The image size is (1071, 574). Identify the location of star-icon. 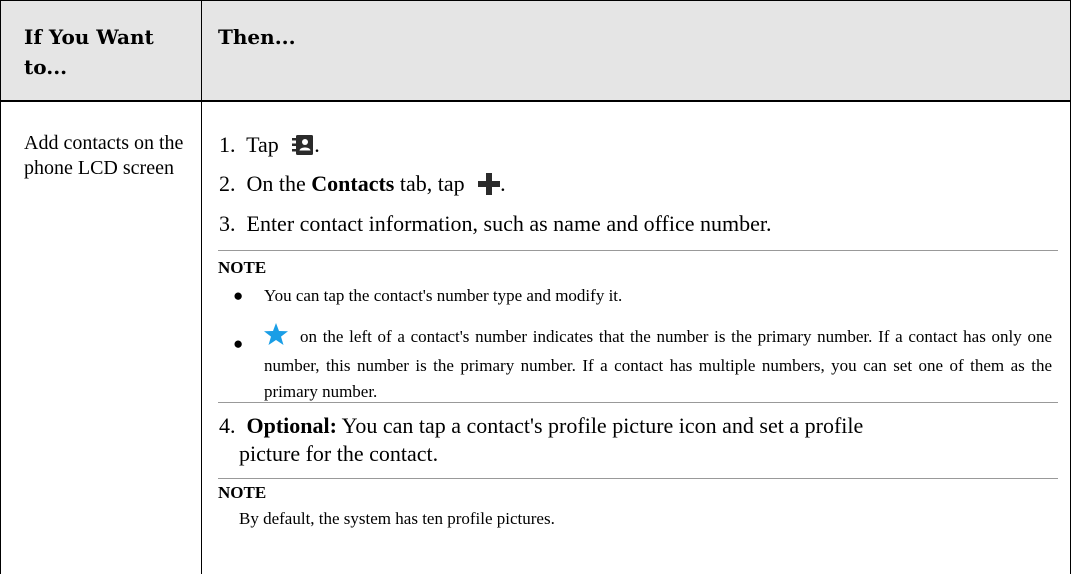
(276, 338).